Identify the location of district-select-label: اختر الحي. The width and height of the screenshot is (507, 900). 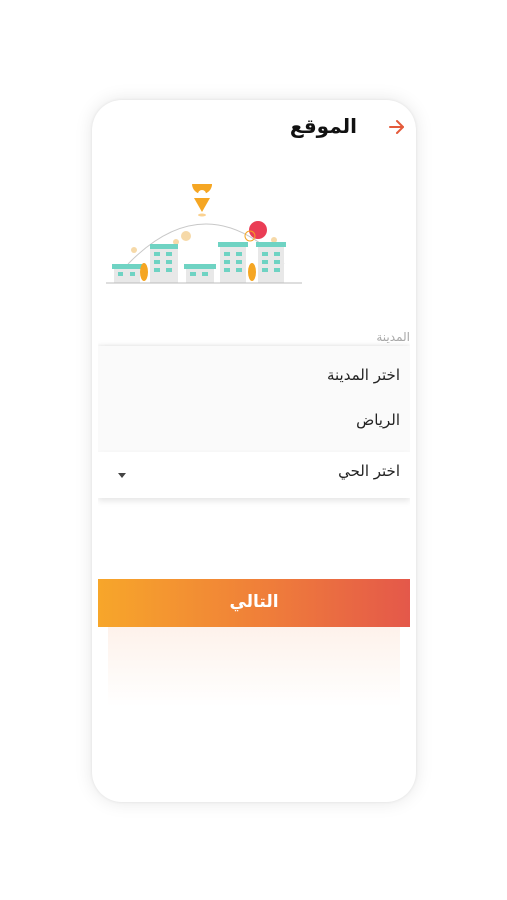
(369, 471).